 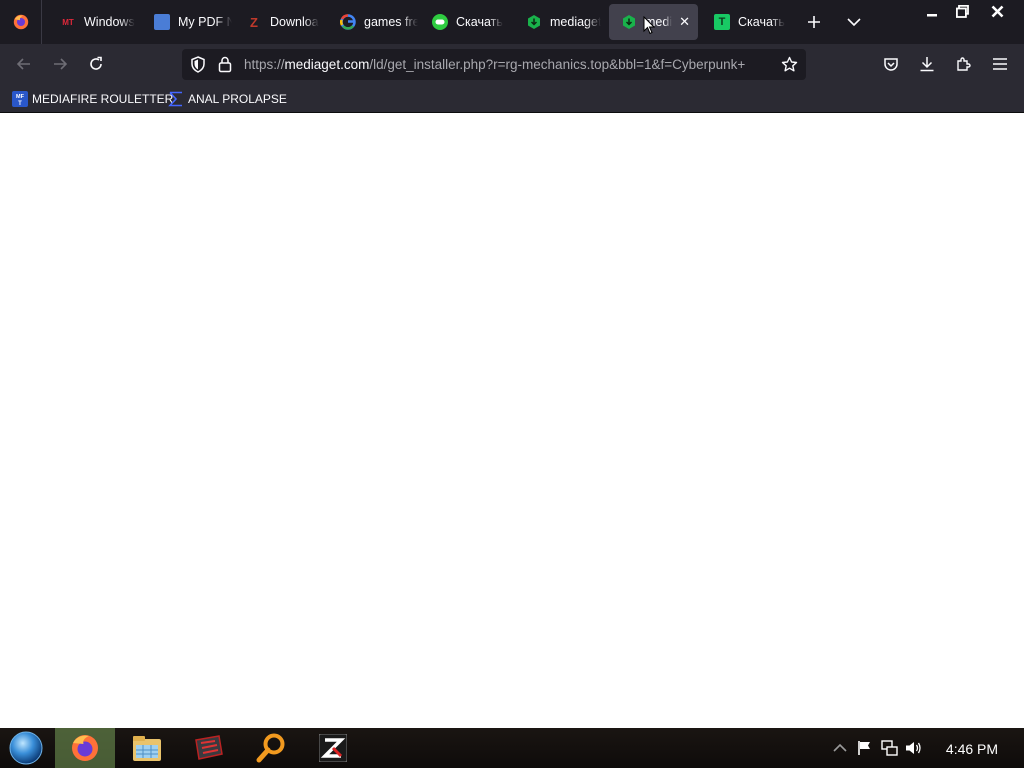 I want to click on tab-mediaget-1: mediaget, so click(x=559, y=22).